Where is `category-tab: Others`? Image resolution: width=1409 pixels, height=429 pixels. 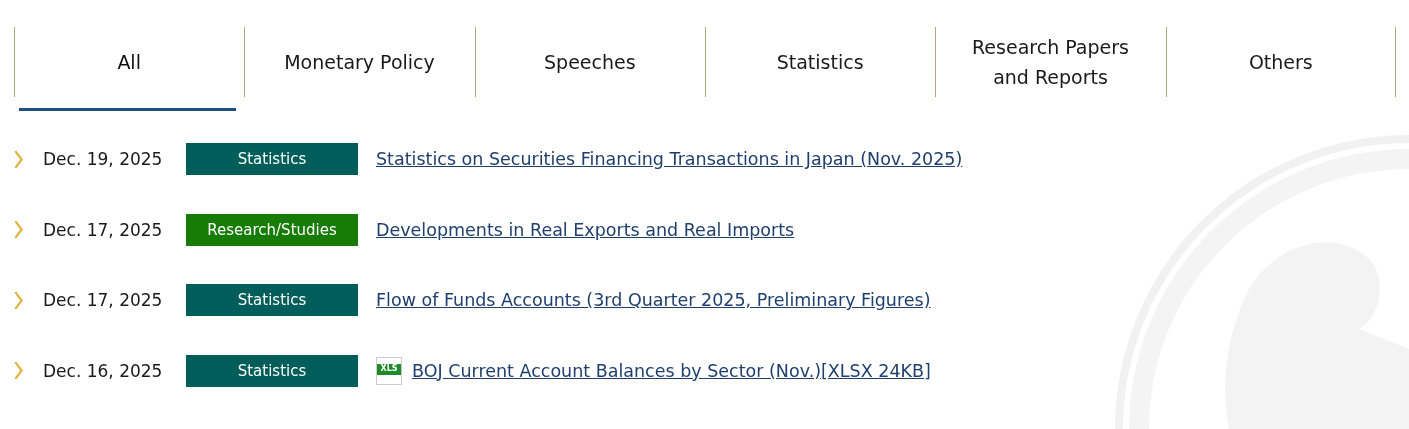 category-tab: Others is located at coordinates (1280, 69).